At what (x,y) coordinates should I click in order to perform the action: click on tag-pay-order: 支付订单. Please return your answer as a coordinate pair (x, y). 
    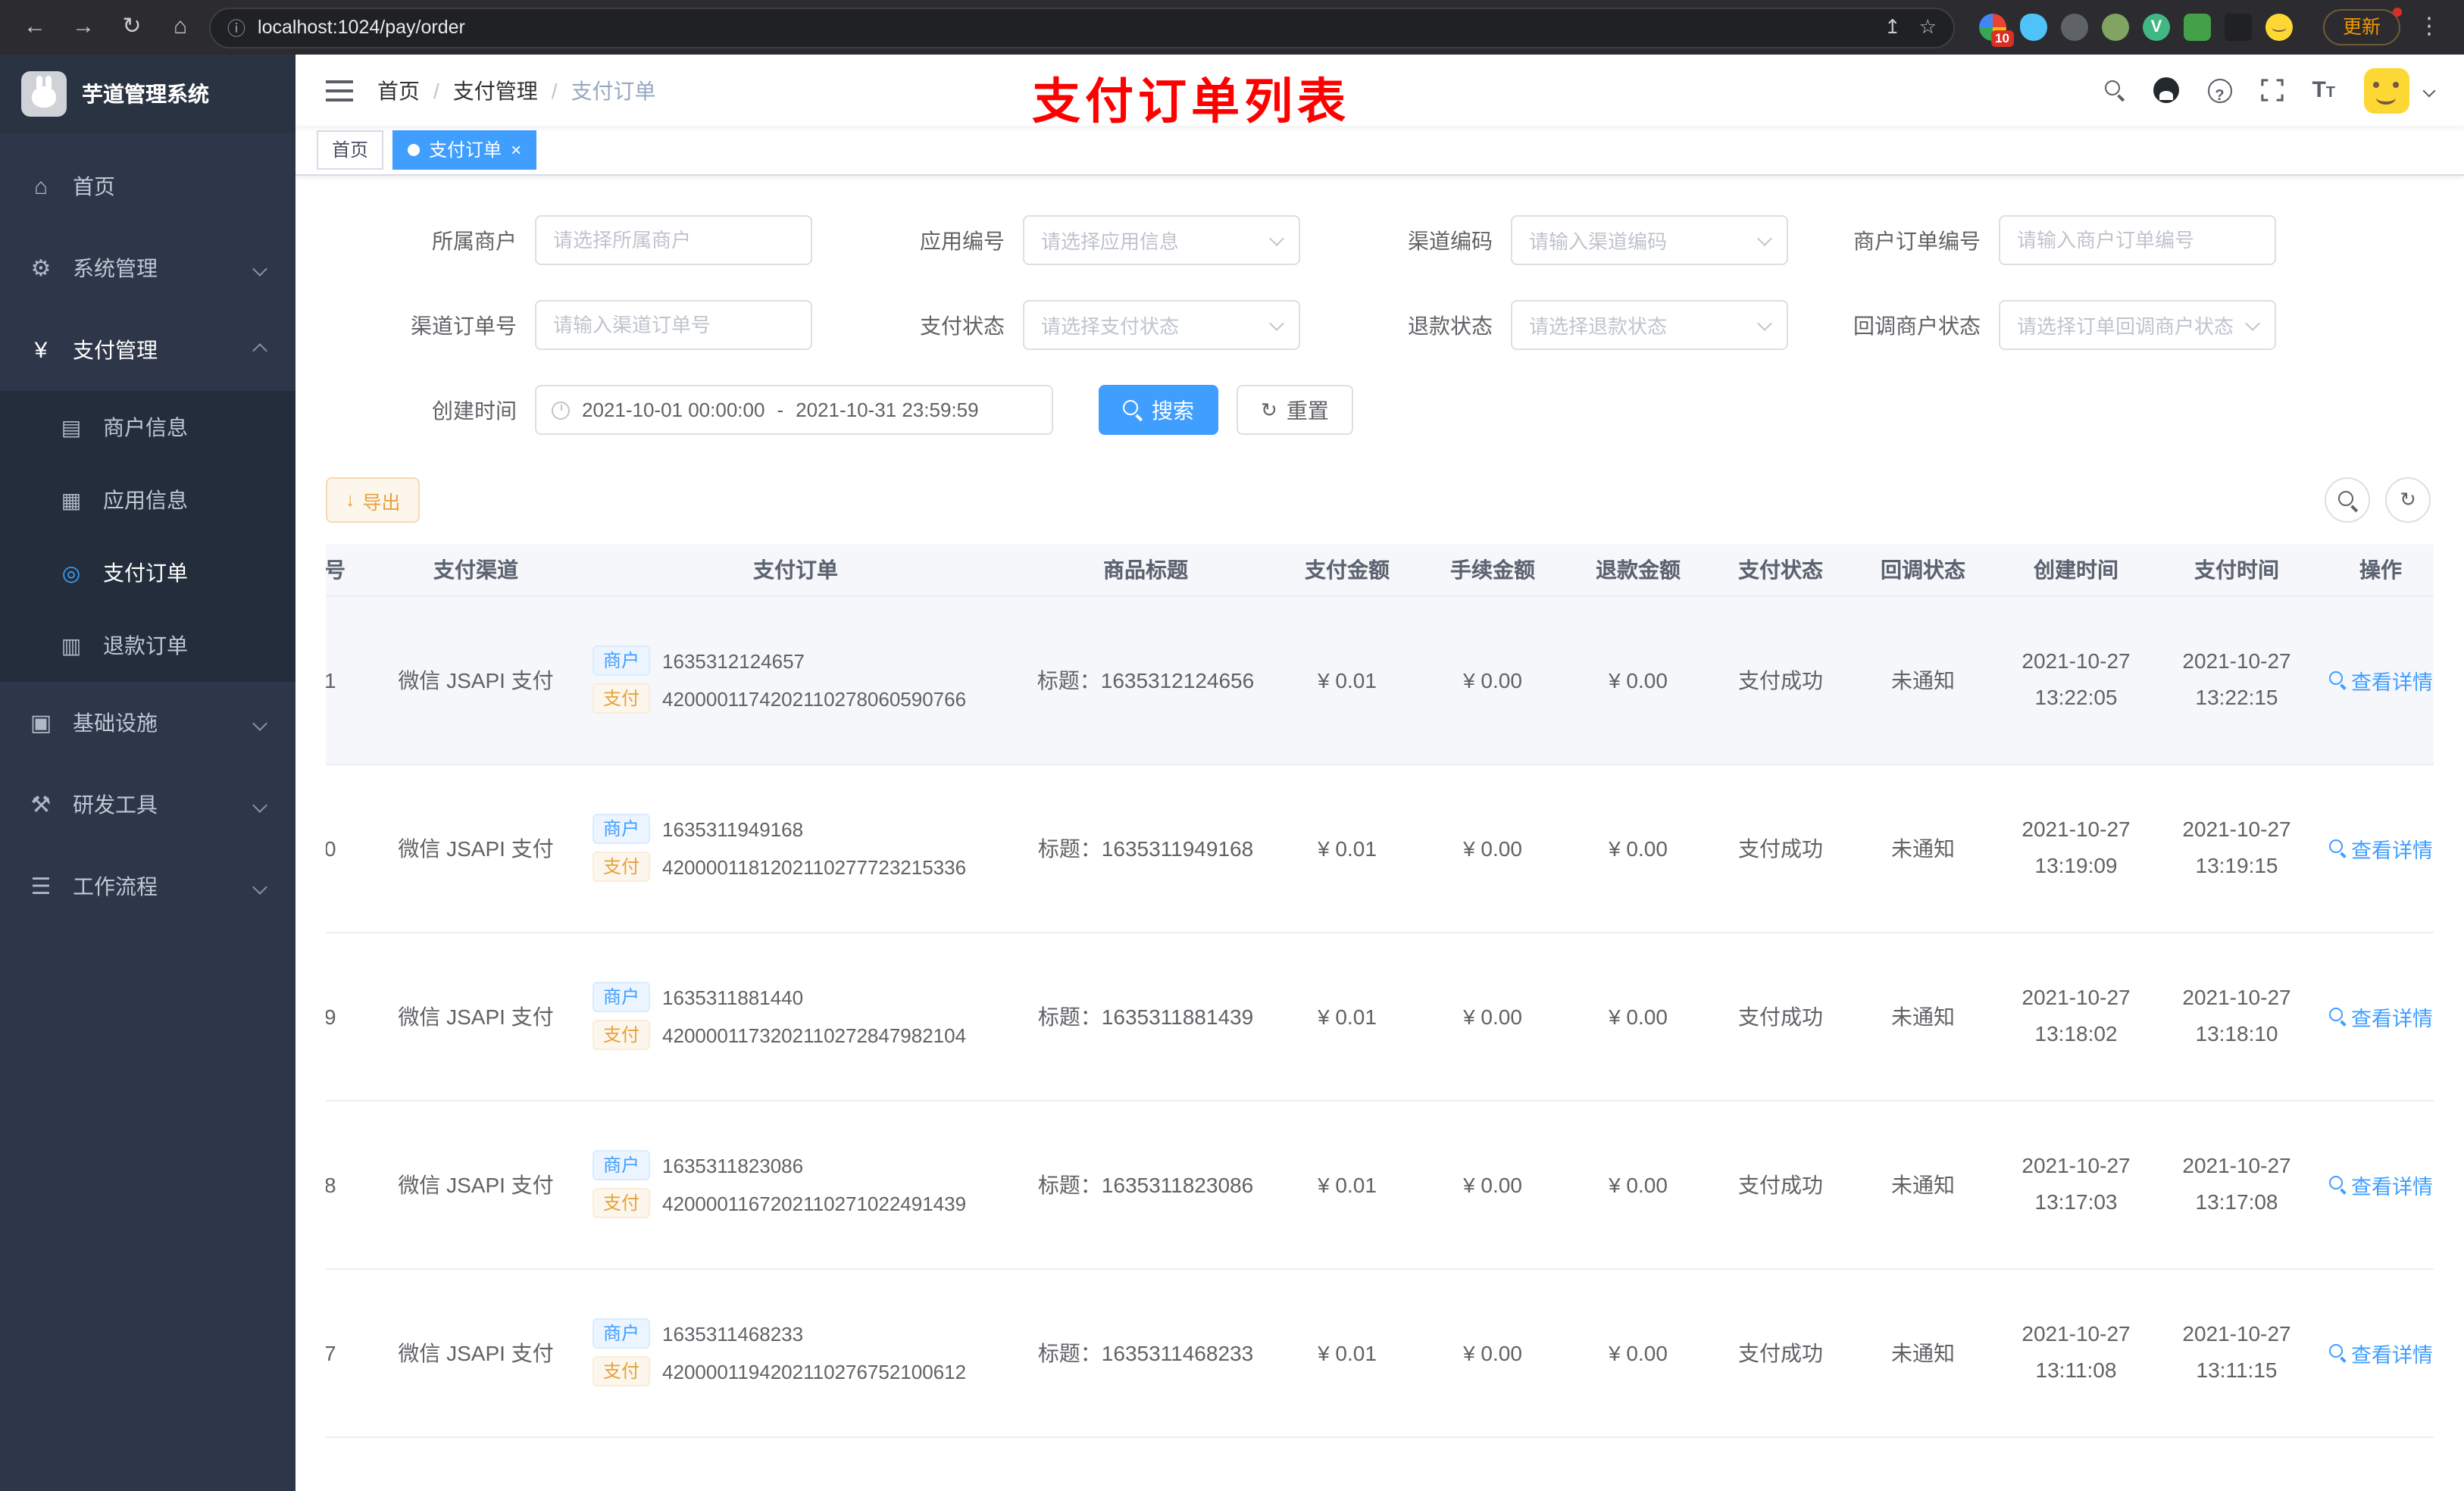
    Looking at the image, I should click on (464, 150).